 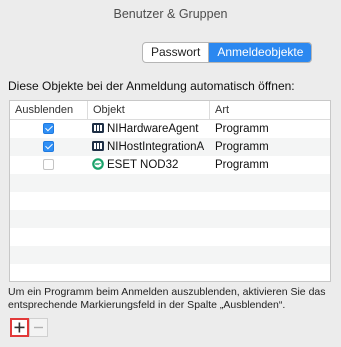 I want to click on list-buttons, so click(x=29, y=327).